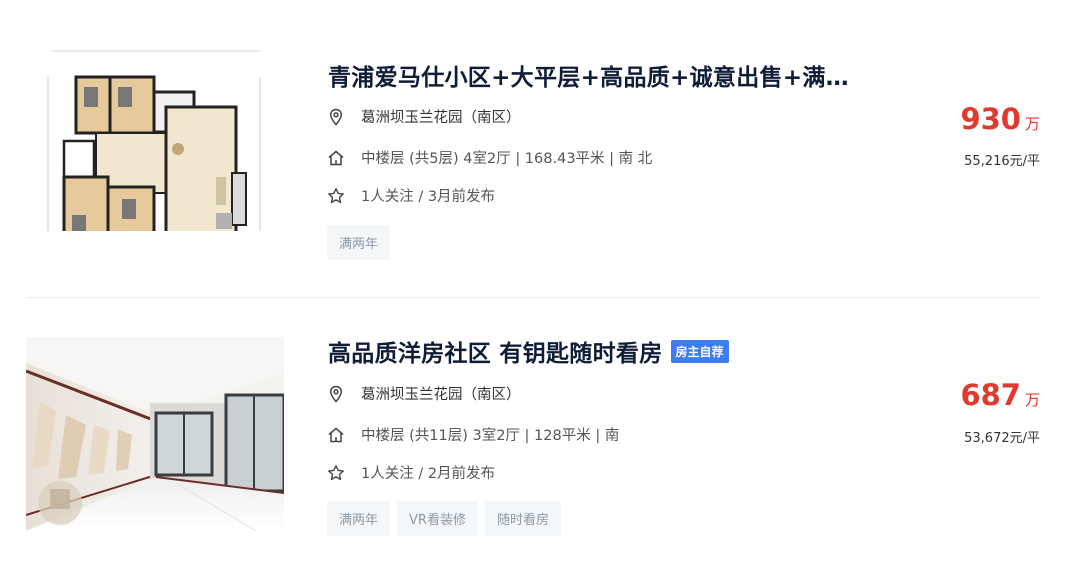  Describe the element at coordinates (428, 197) in the screenshot. I see `follow-text: 1人关注 / 3月前发布` at that location.